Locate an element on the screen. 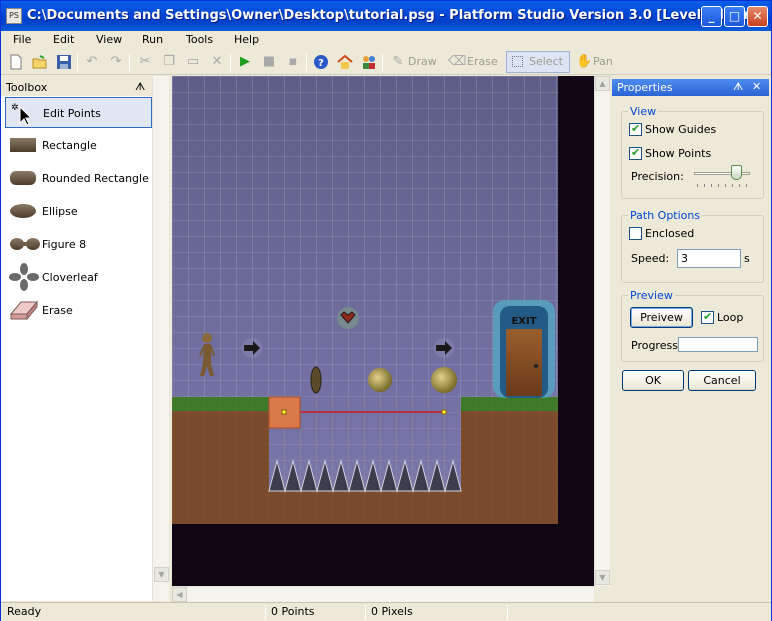 The height and width of the screenshot is (621, 772). menu-edit: Edit is located at coordinates (63, 39).